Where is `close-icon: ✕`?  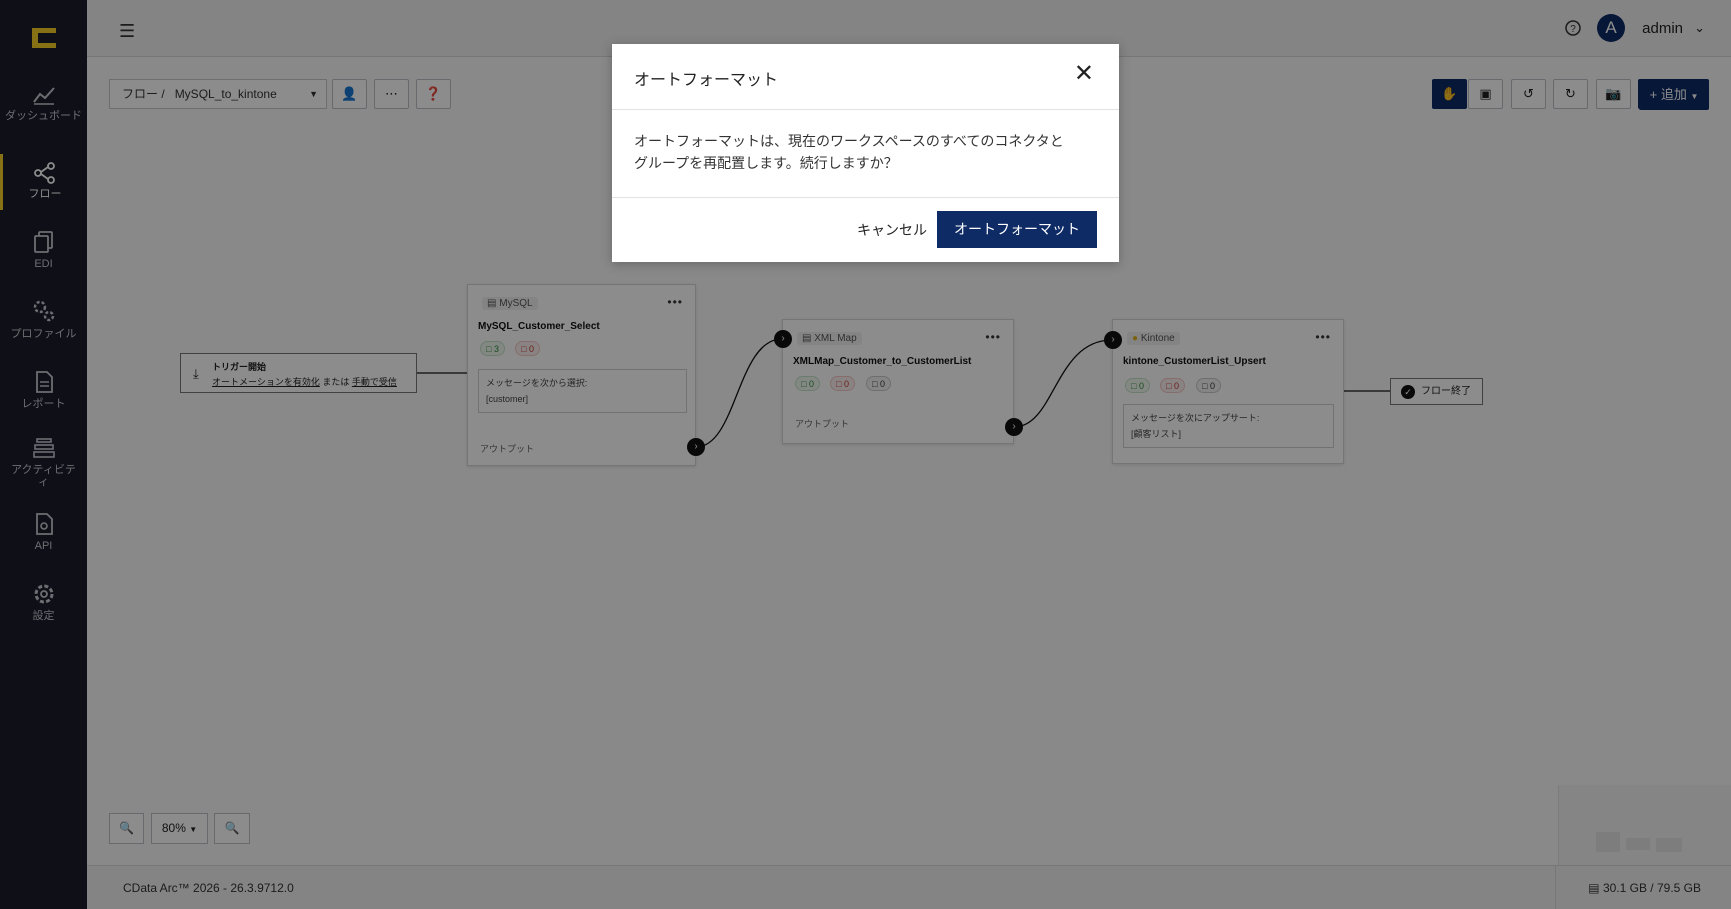
close-icon: ✕ is located at coordinates (1084, 74).